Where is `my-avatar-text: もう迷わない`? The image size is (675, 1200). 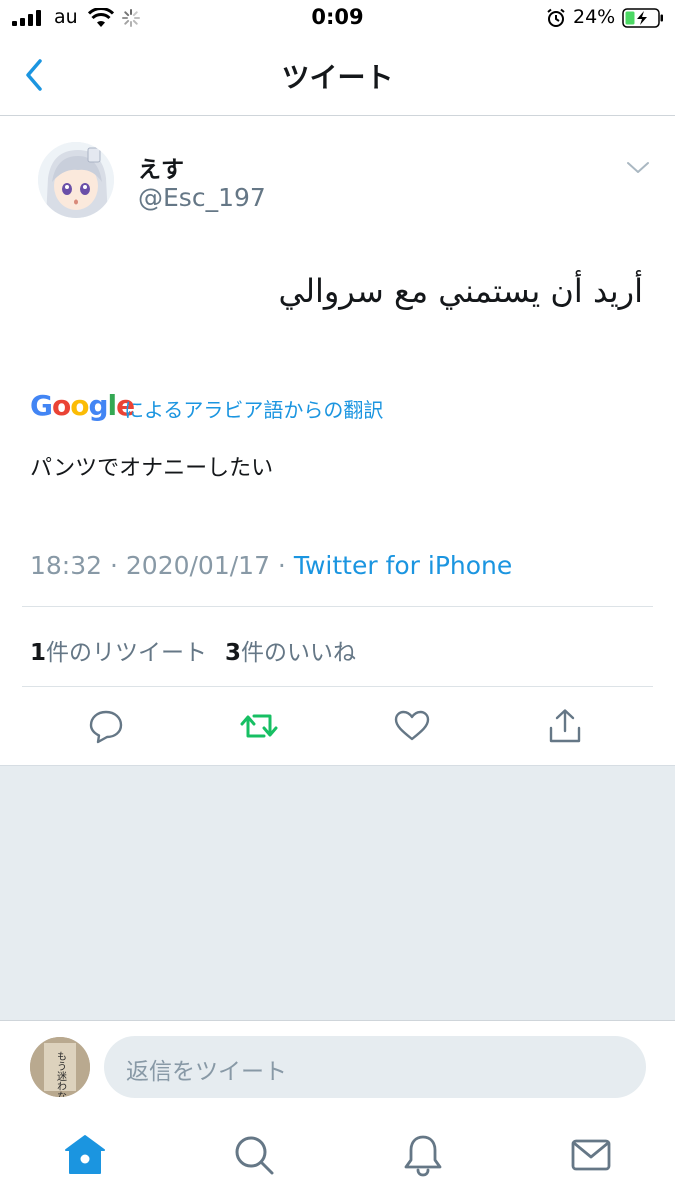 my-avatar-text: もう迷わない is located at coordinates (61, 1074).